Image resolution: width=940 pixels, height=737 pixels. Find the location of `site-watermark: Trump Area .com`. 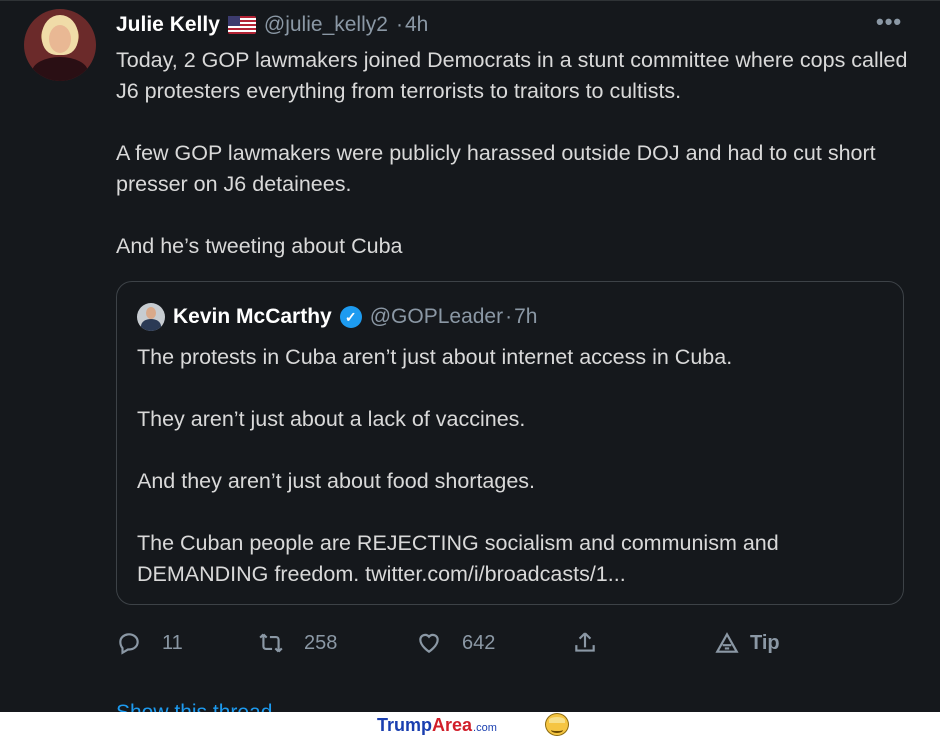

site-watermark: Trump Area .com is located at coordinates (437, 725).